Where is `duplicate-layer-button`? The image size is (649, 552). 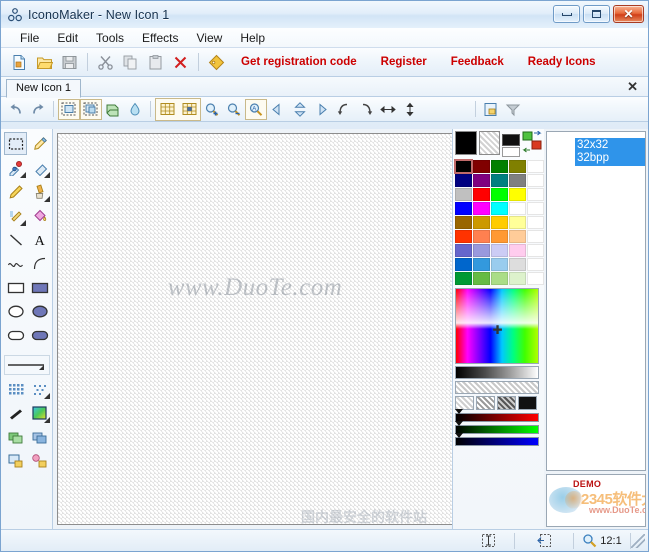 duplicate-layer-button is located at coordinates (113, 109).